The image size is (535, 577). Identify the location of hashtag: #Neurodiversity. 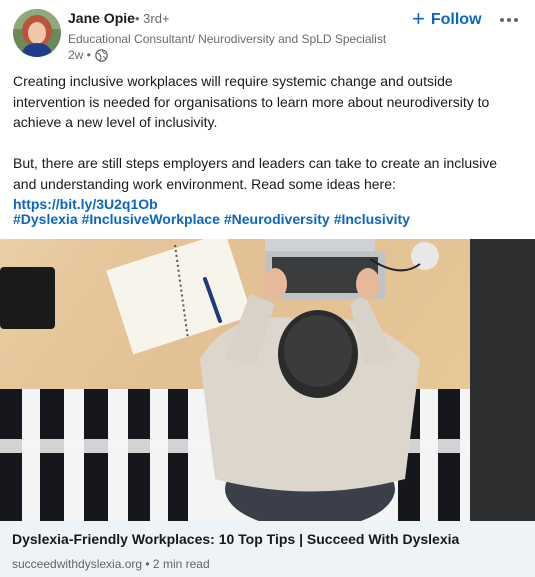
(277, 219).